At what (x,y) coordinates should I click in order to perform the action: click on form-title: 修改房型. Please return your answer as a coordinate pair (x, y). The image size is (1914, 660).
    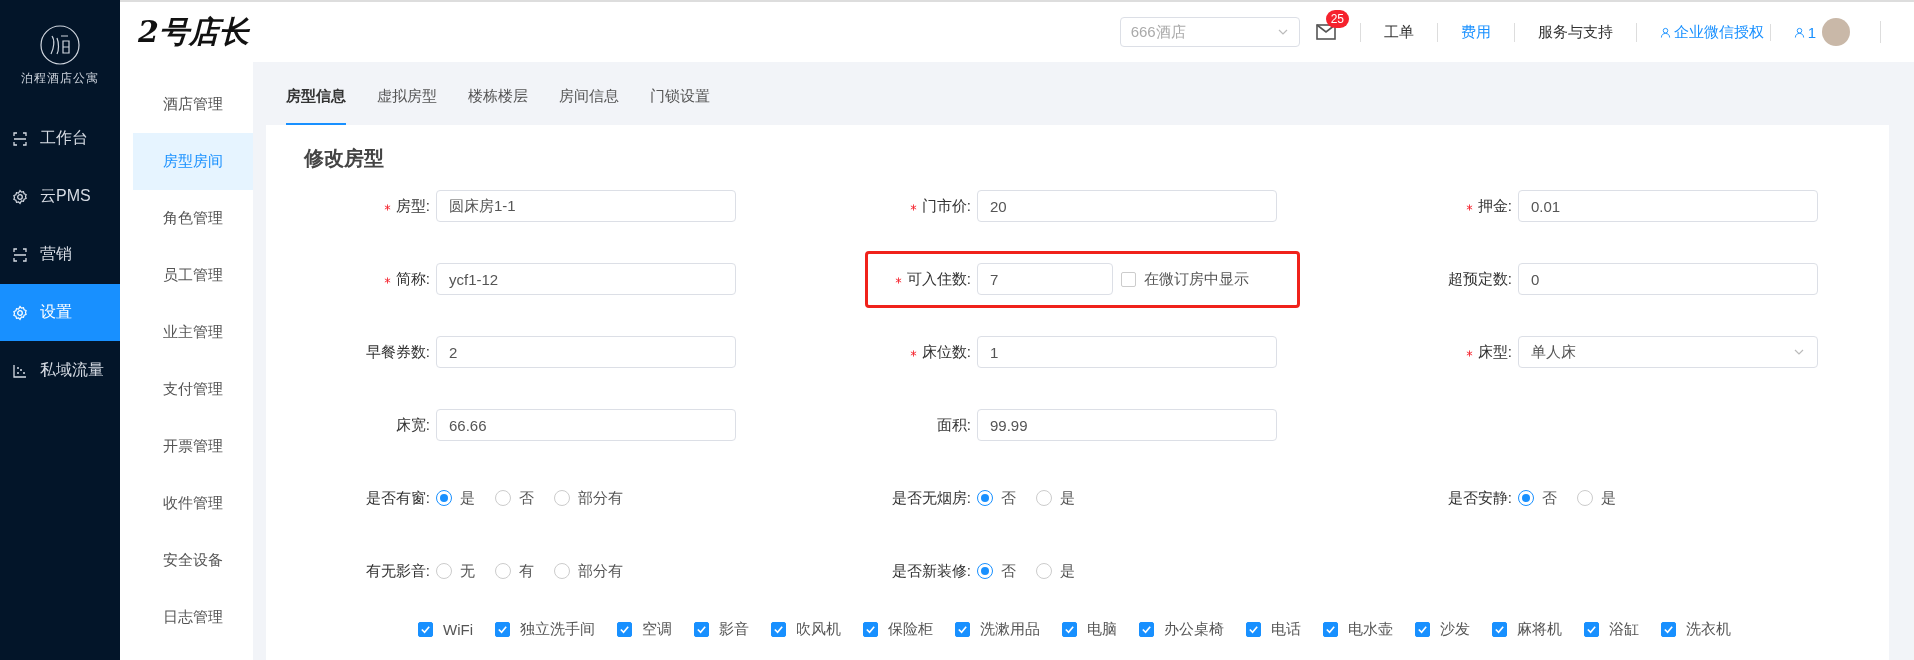
    Looking at the image, I should click on (344, 158).